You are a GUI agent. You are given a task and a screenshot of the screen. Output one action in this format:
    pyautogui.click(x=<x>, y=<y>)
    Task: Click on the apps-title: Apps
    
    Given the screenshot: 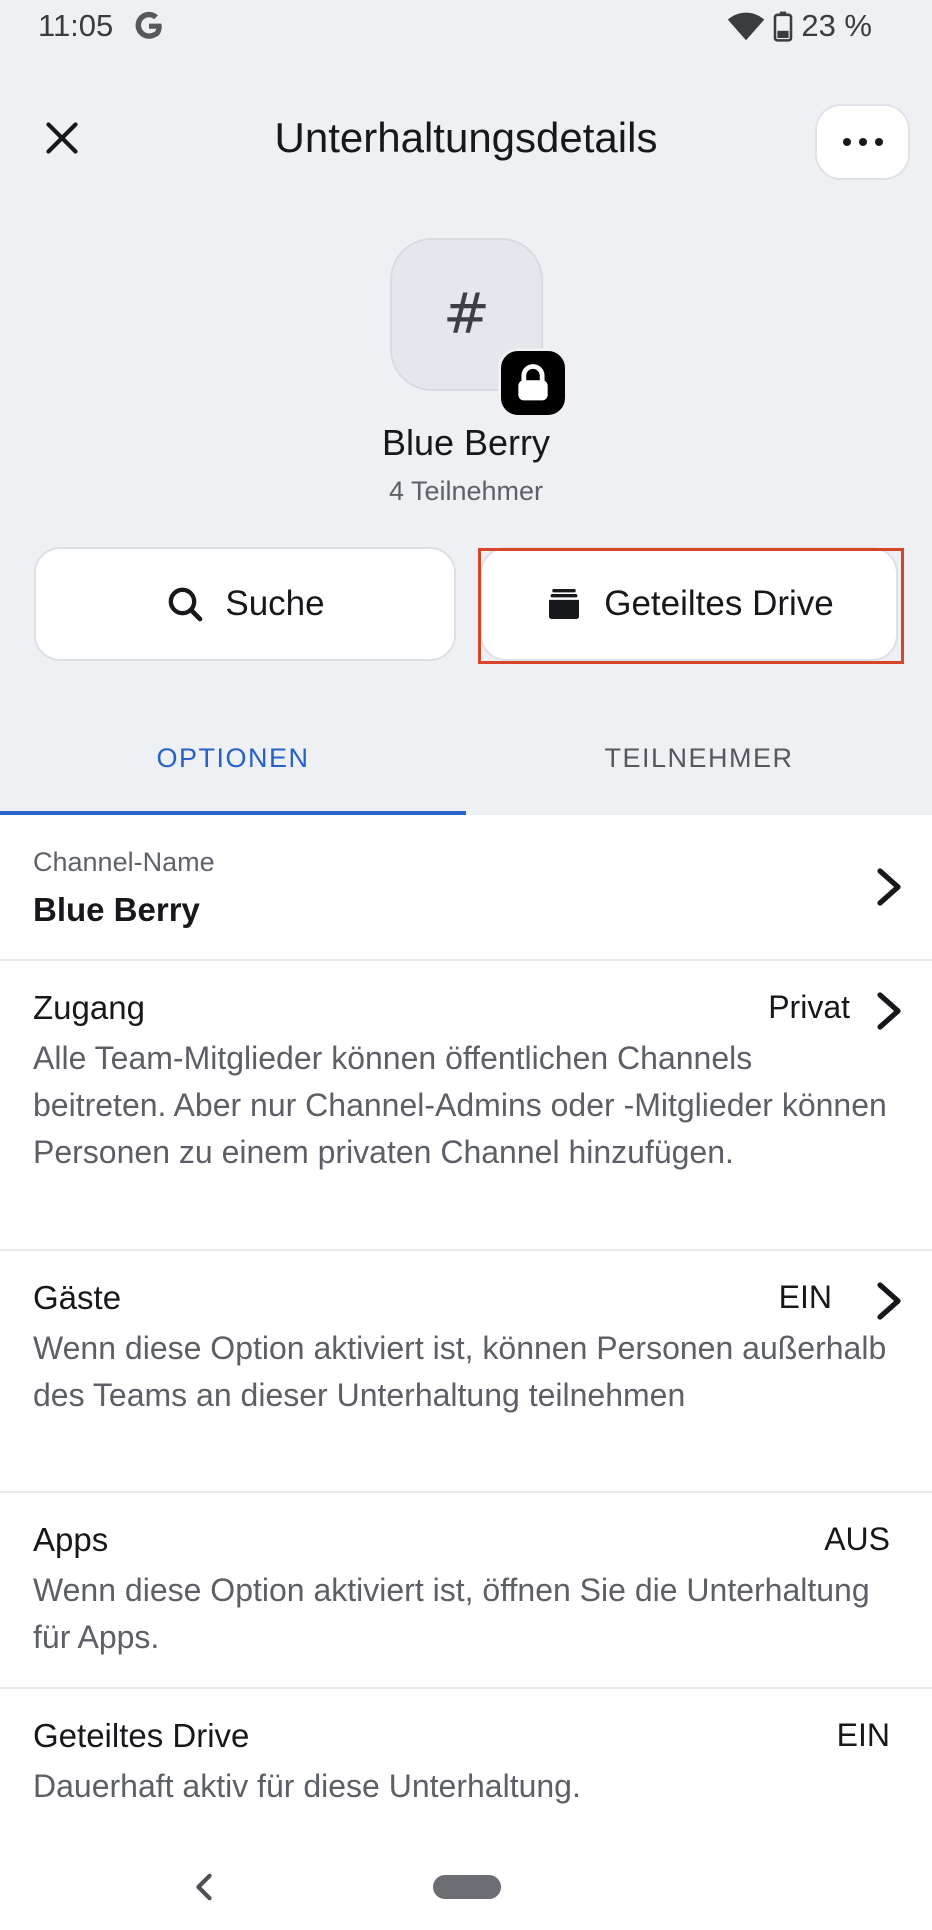 What is the action you would take?
    pyautogui.click(x=71, y=1539)
    